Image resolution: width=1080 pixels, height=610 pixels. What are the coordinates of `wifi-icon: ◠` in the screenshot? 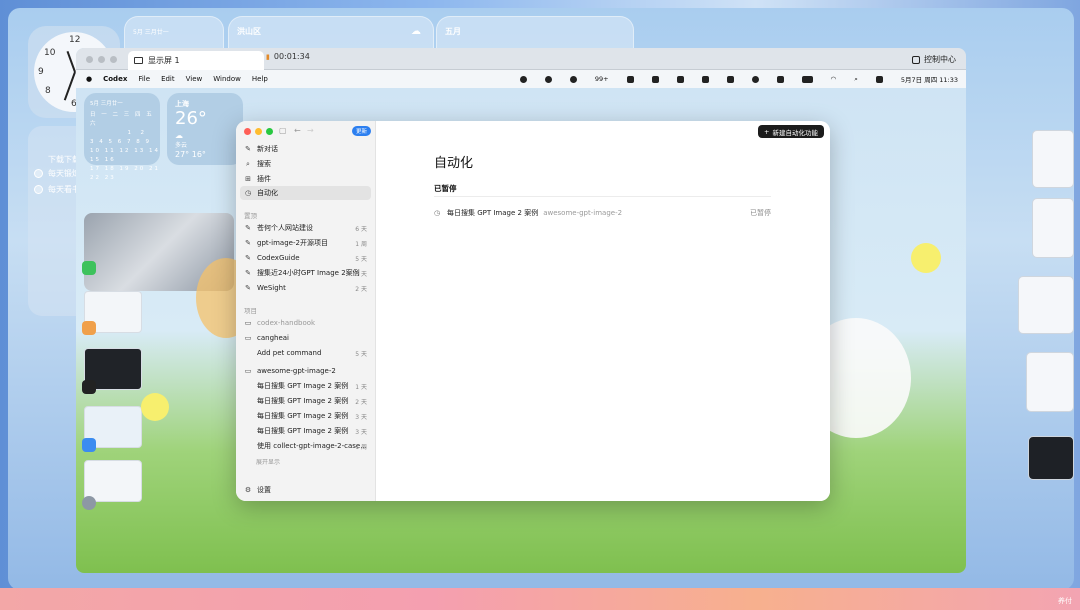 It's located at (834, 79).